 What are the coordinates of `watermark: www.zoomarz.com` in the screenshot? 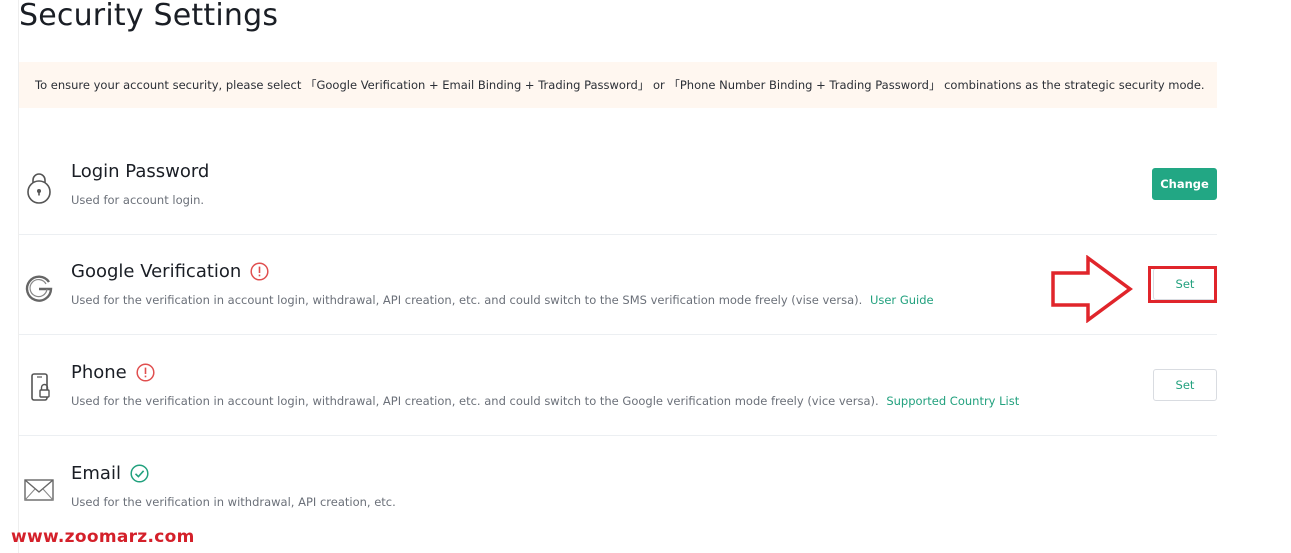 It's located at (103, 537).